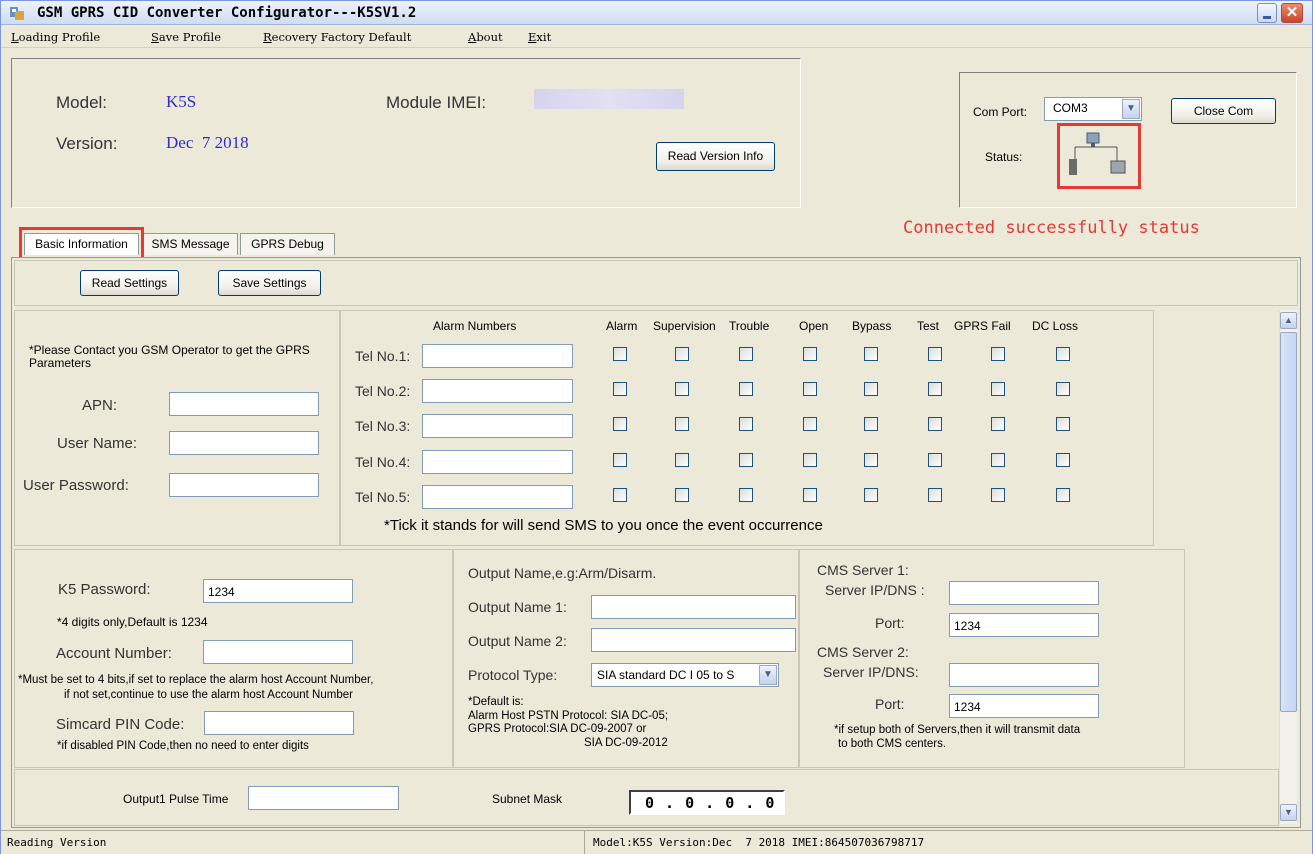  I want to click on k5-password-input: 1234, so click(278, 591).